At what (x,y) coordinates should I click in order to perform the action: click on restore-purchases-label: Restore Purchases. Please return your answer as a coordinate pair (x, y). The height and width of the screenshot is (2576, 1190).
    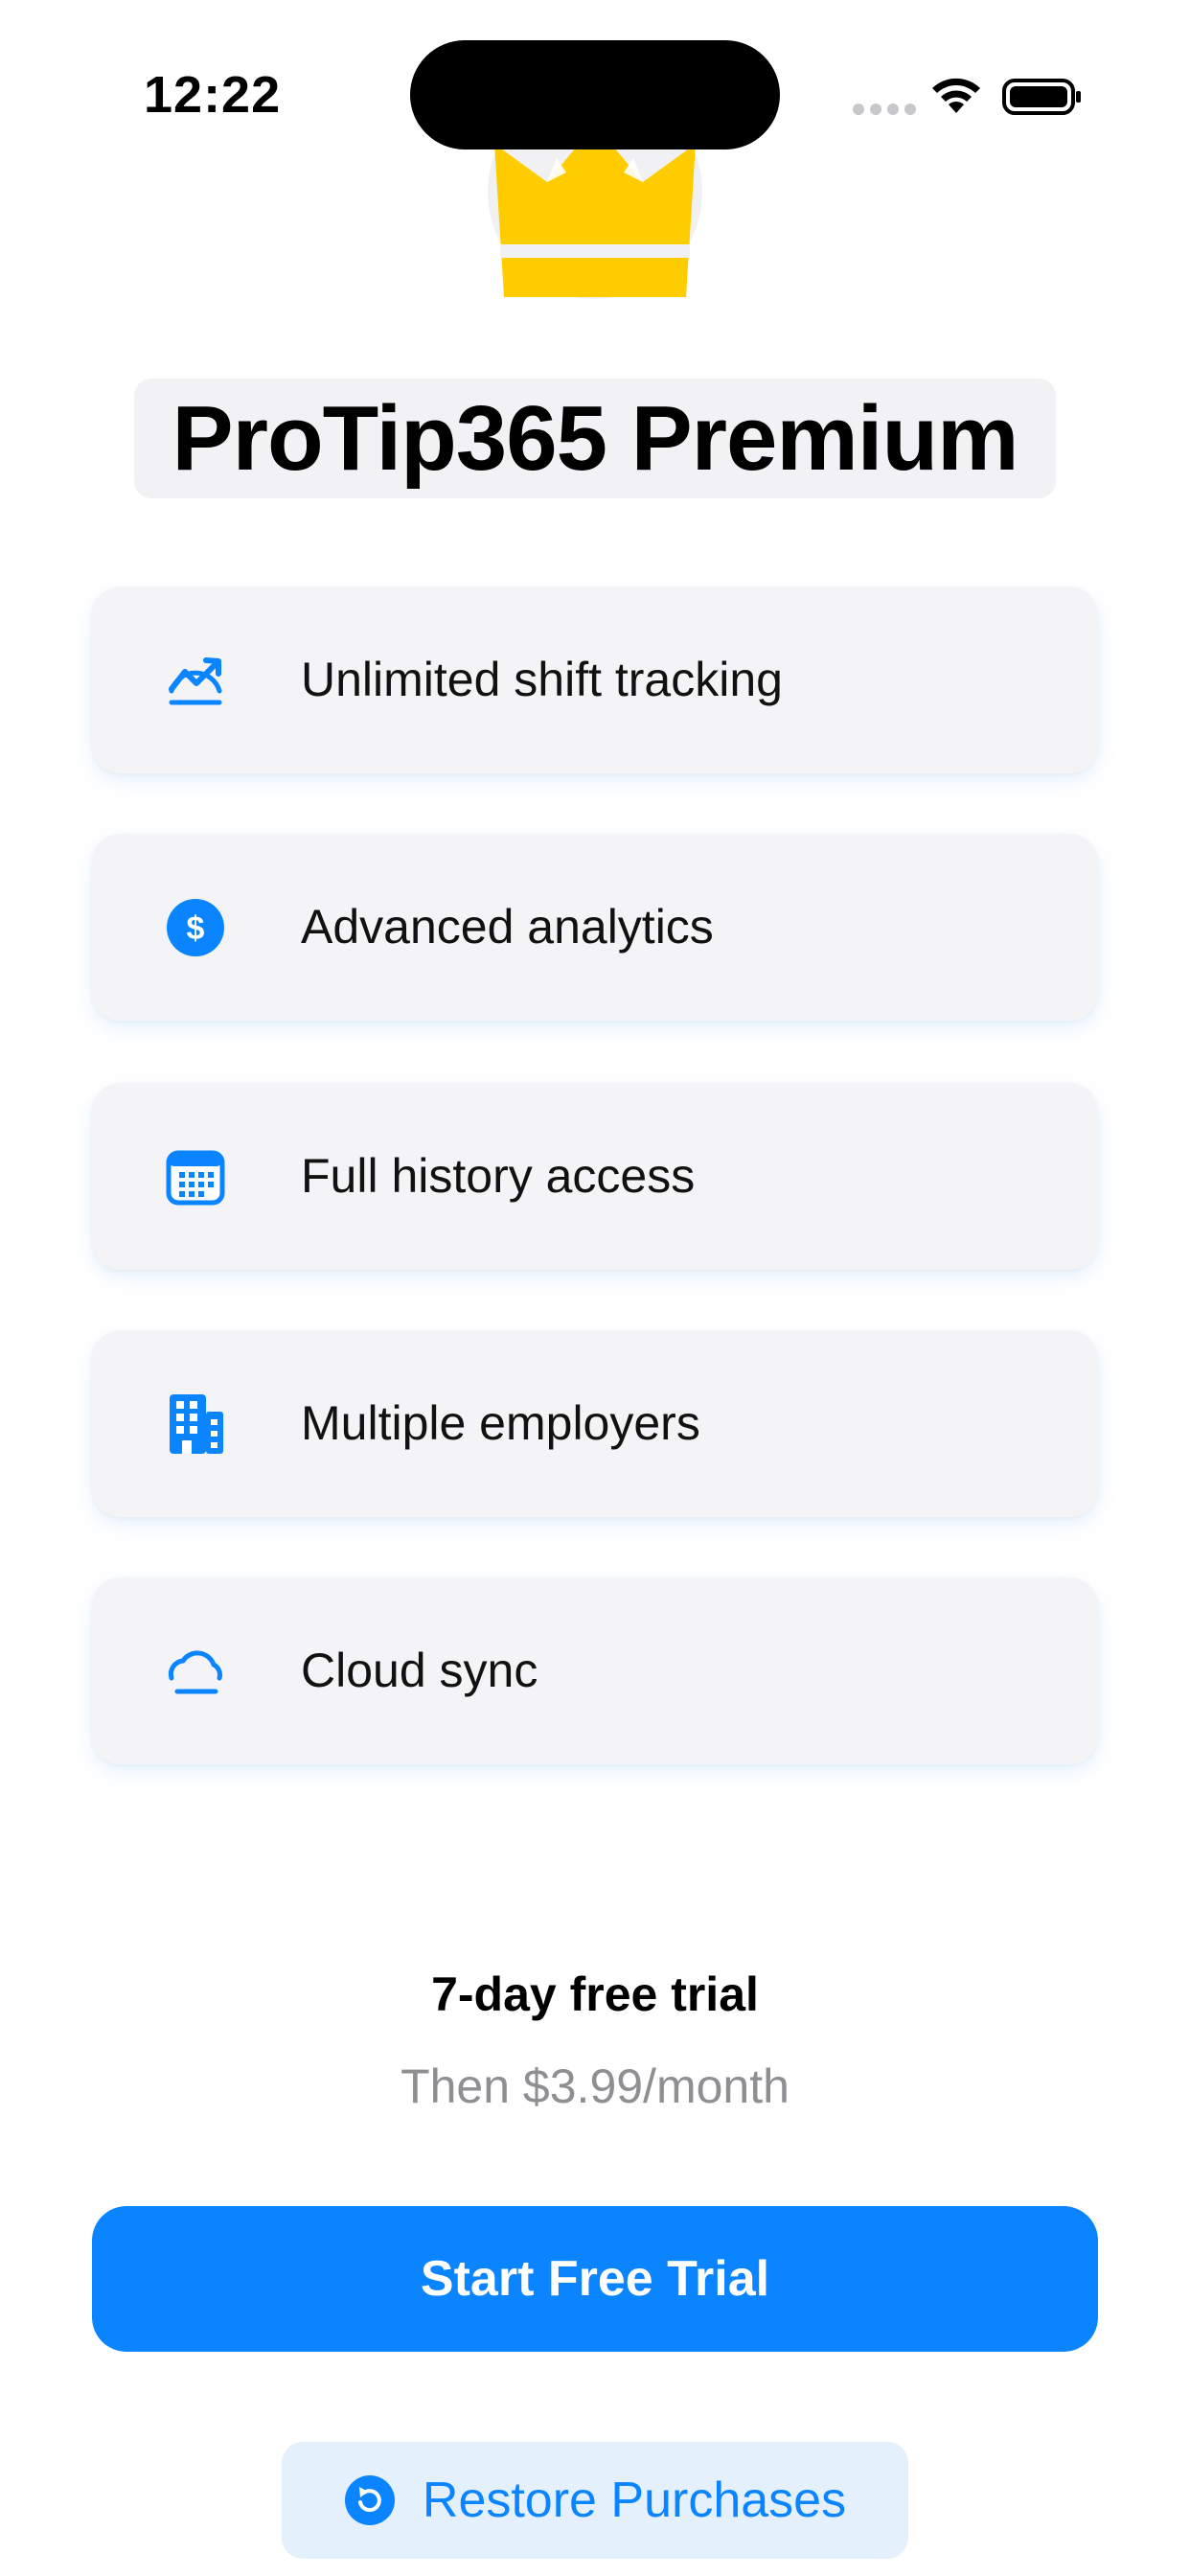
    Looking at the image, I should click on (635, 2500).